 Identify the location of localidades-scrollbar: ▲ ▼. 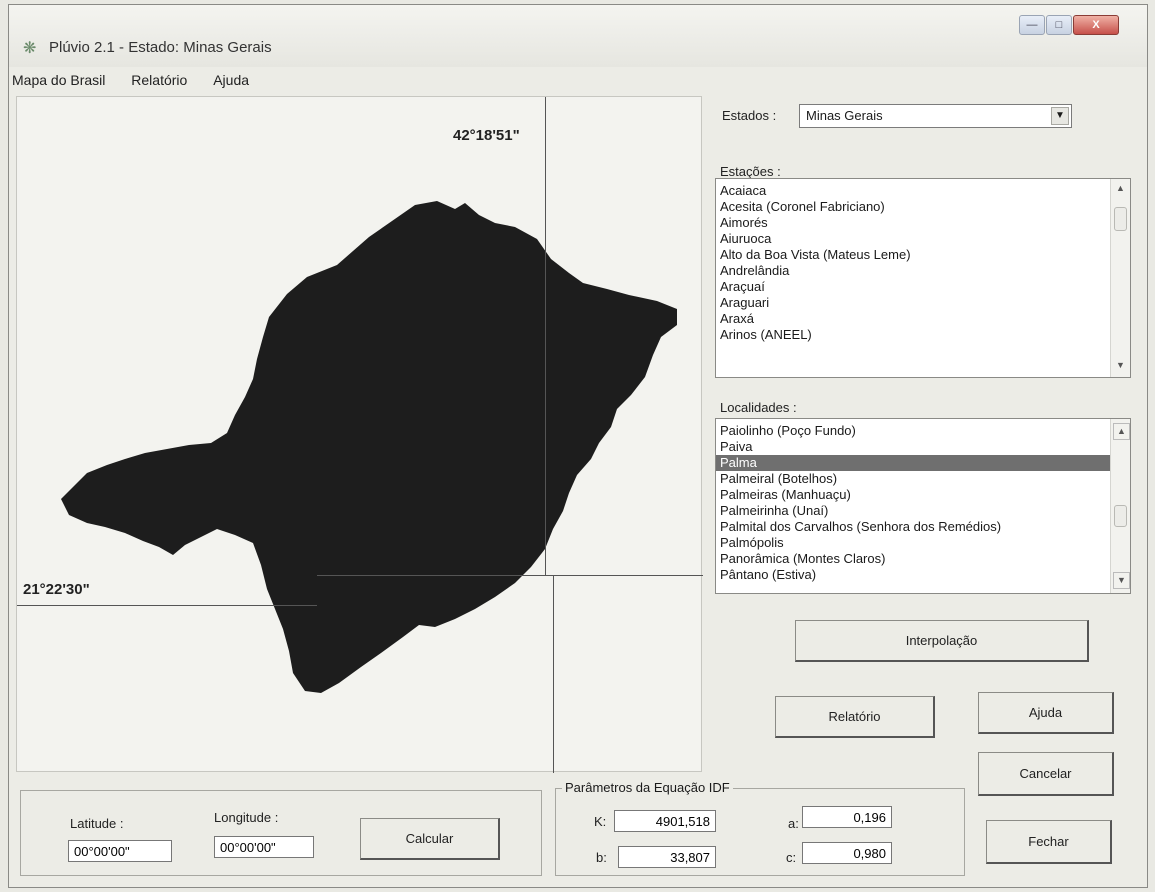
(1120, 506).